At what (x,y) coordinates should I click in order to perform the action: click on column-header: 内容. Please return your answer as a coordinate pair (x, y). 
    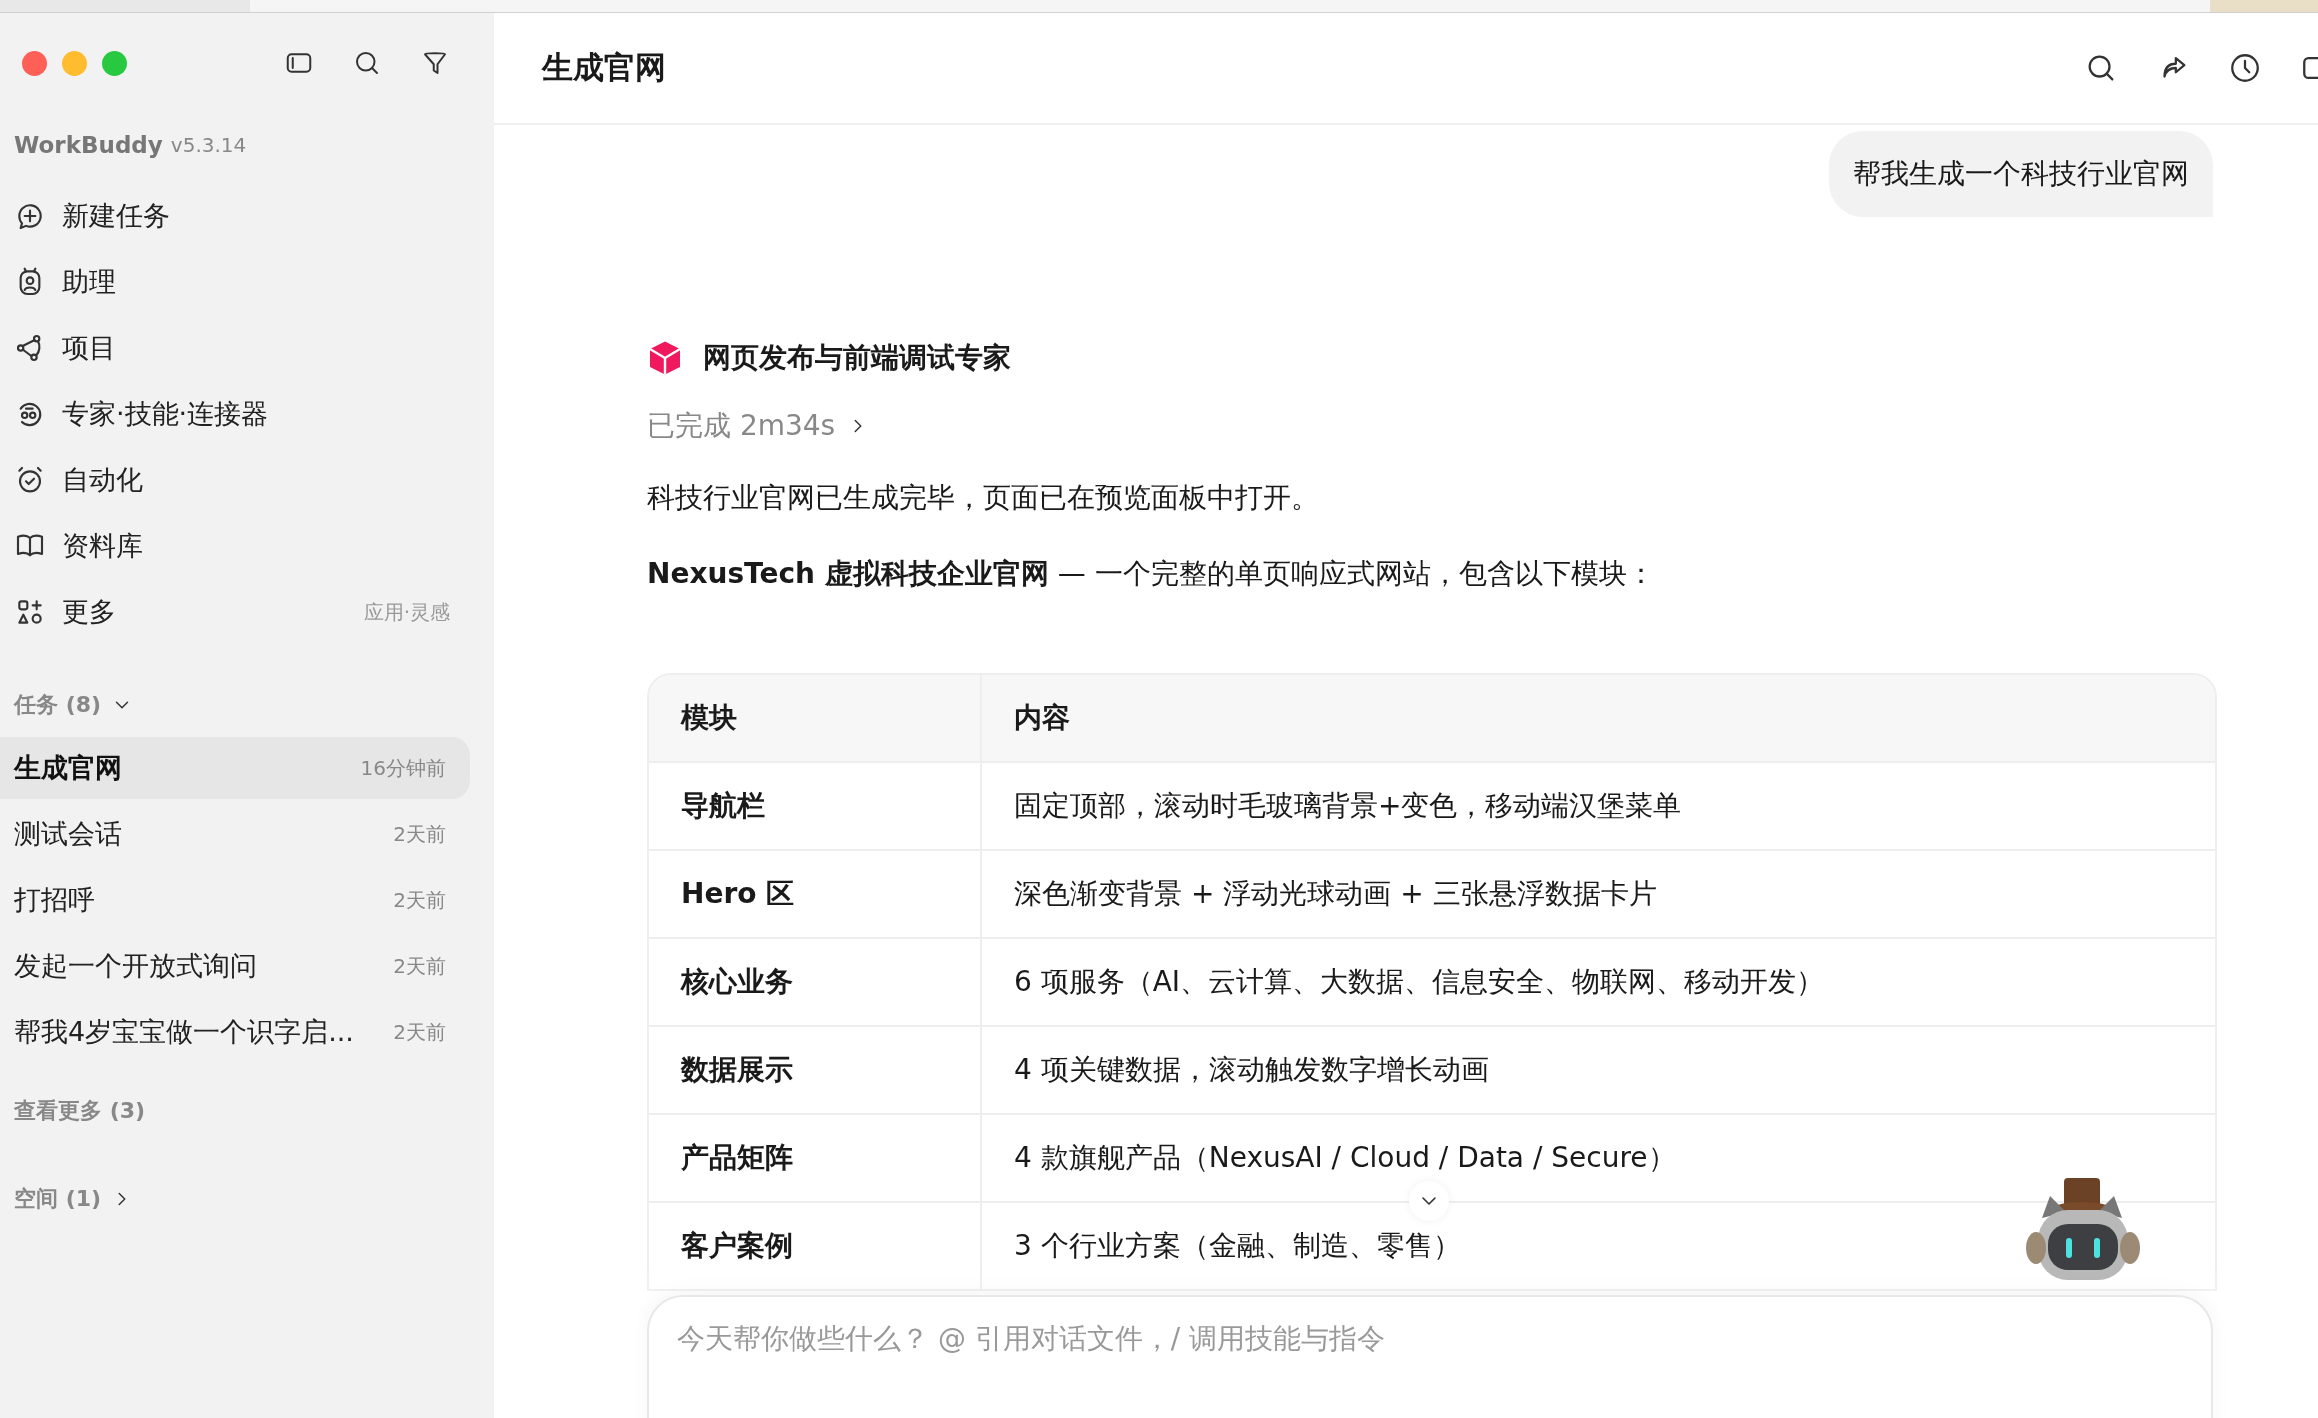
    Looking at the image, I should click on (1598, 718).